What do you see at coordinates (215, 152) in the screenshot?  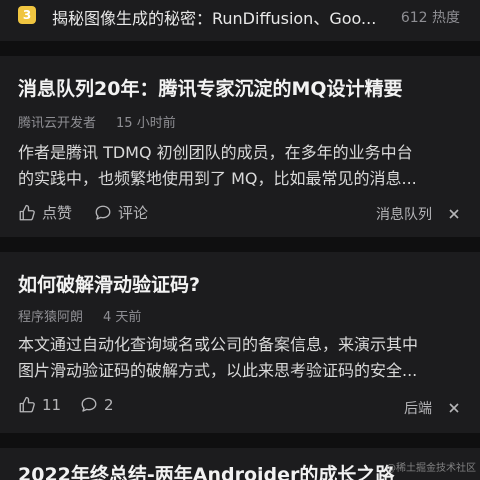 I see `summary-line: 作者是腾讯 TDMQ 初创团队的成员，在多年的业务中台` at bounding box center [215, 152].